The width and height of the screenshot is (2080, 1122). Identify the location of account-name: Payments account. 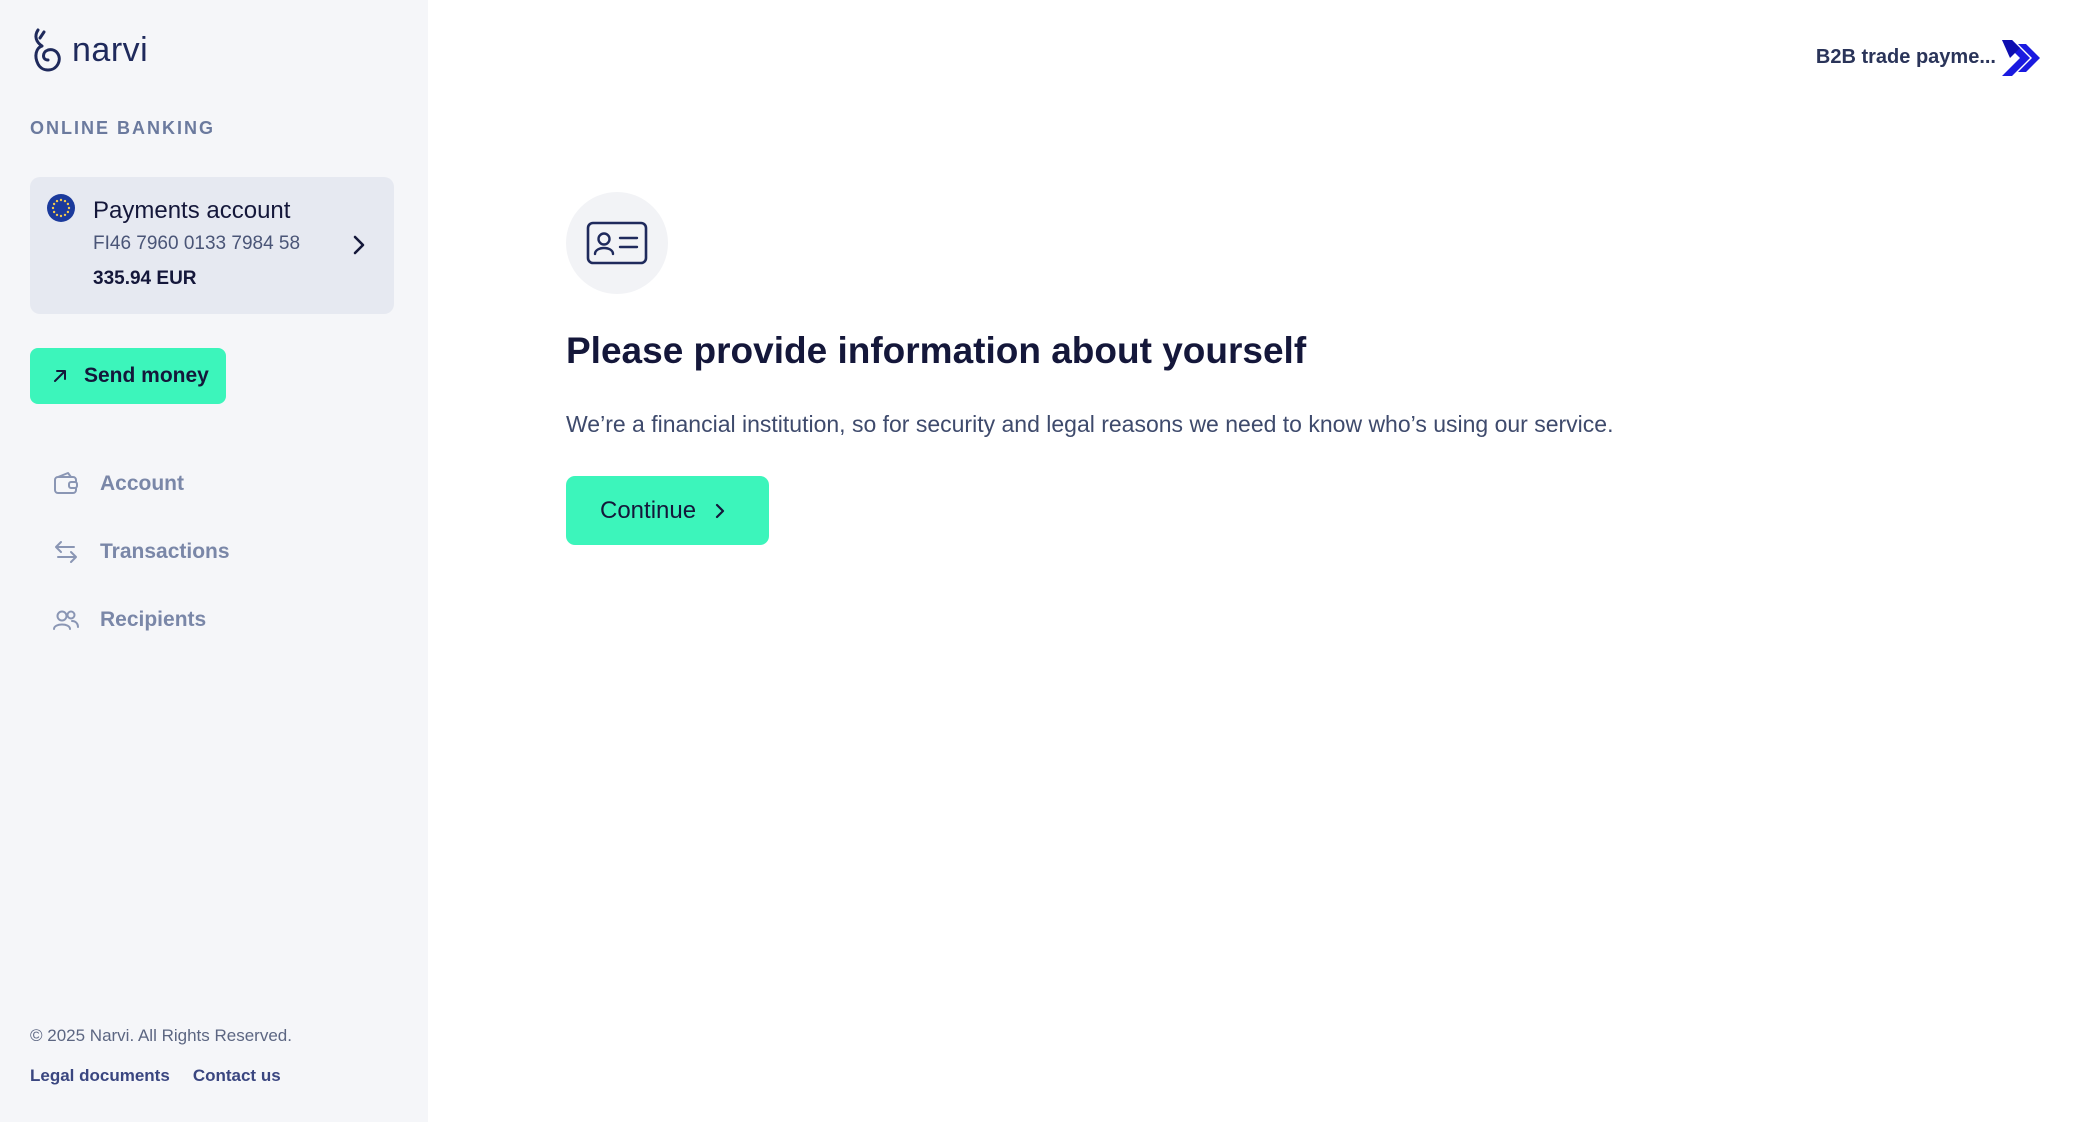
(192, 210).